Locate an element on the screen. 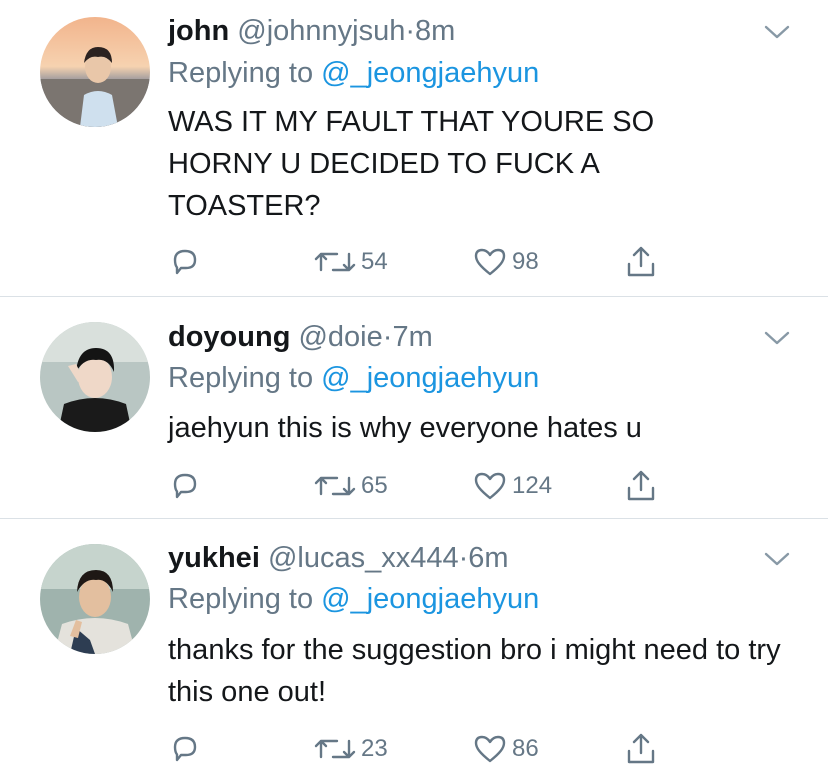 The height and width of the screenshot is (769, 828). tweet-header: doyoung @doie·7m is located at coordinates (300, 337).